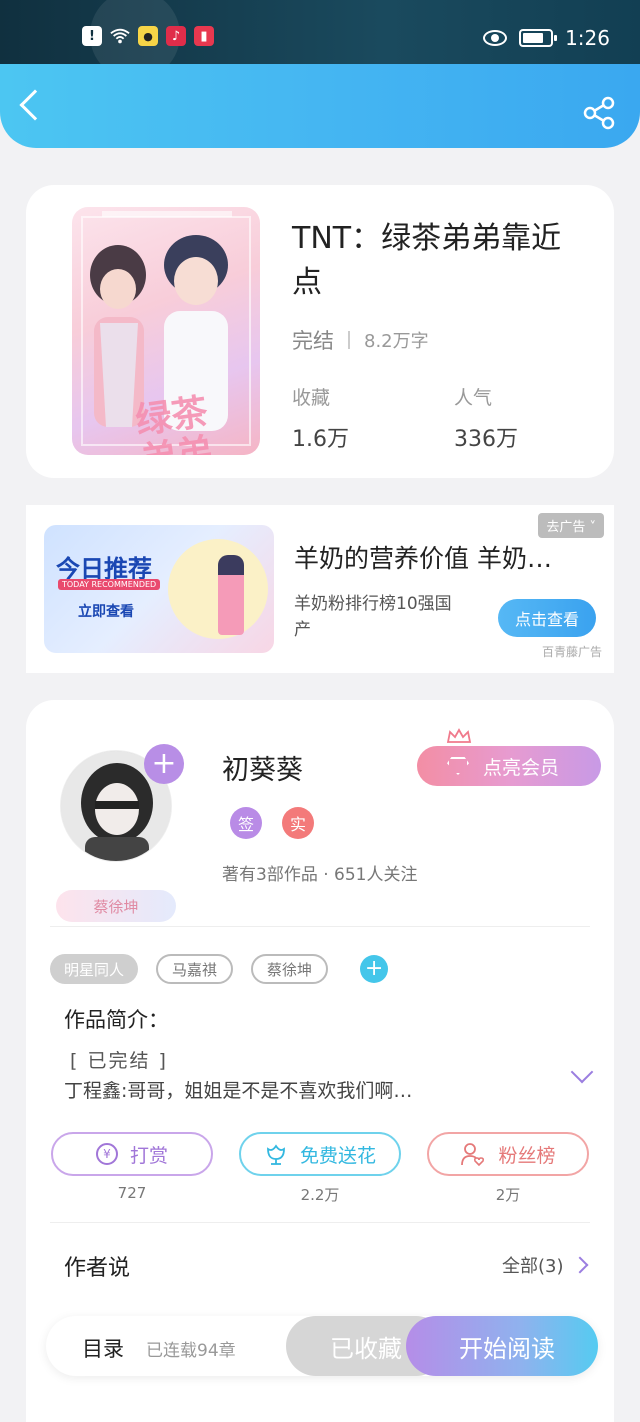 This screenshot has height=1422, width=640. I want to click on status-time: 1:26, so click(587, 38).